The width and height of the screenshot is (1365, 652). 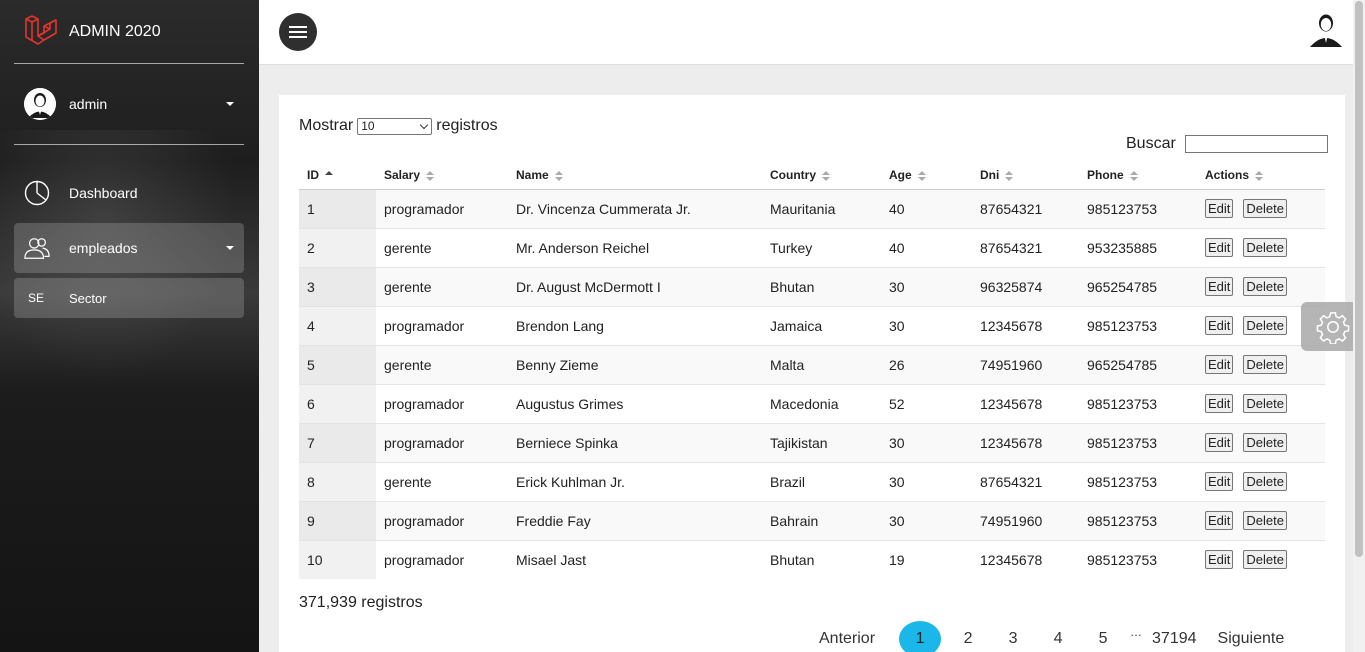 I want to click on cell-id: 9, so click(x=337, y=520).